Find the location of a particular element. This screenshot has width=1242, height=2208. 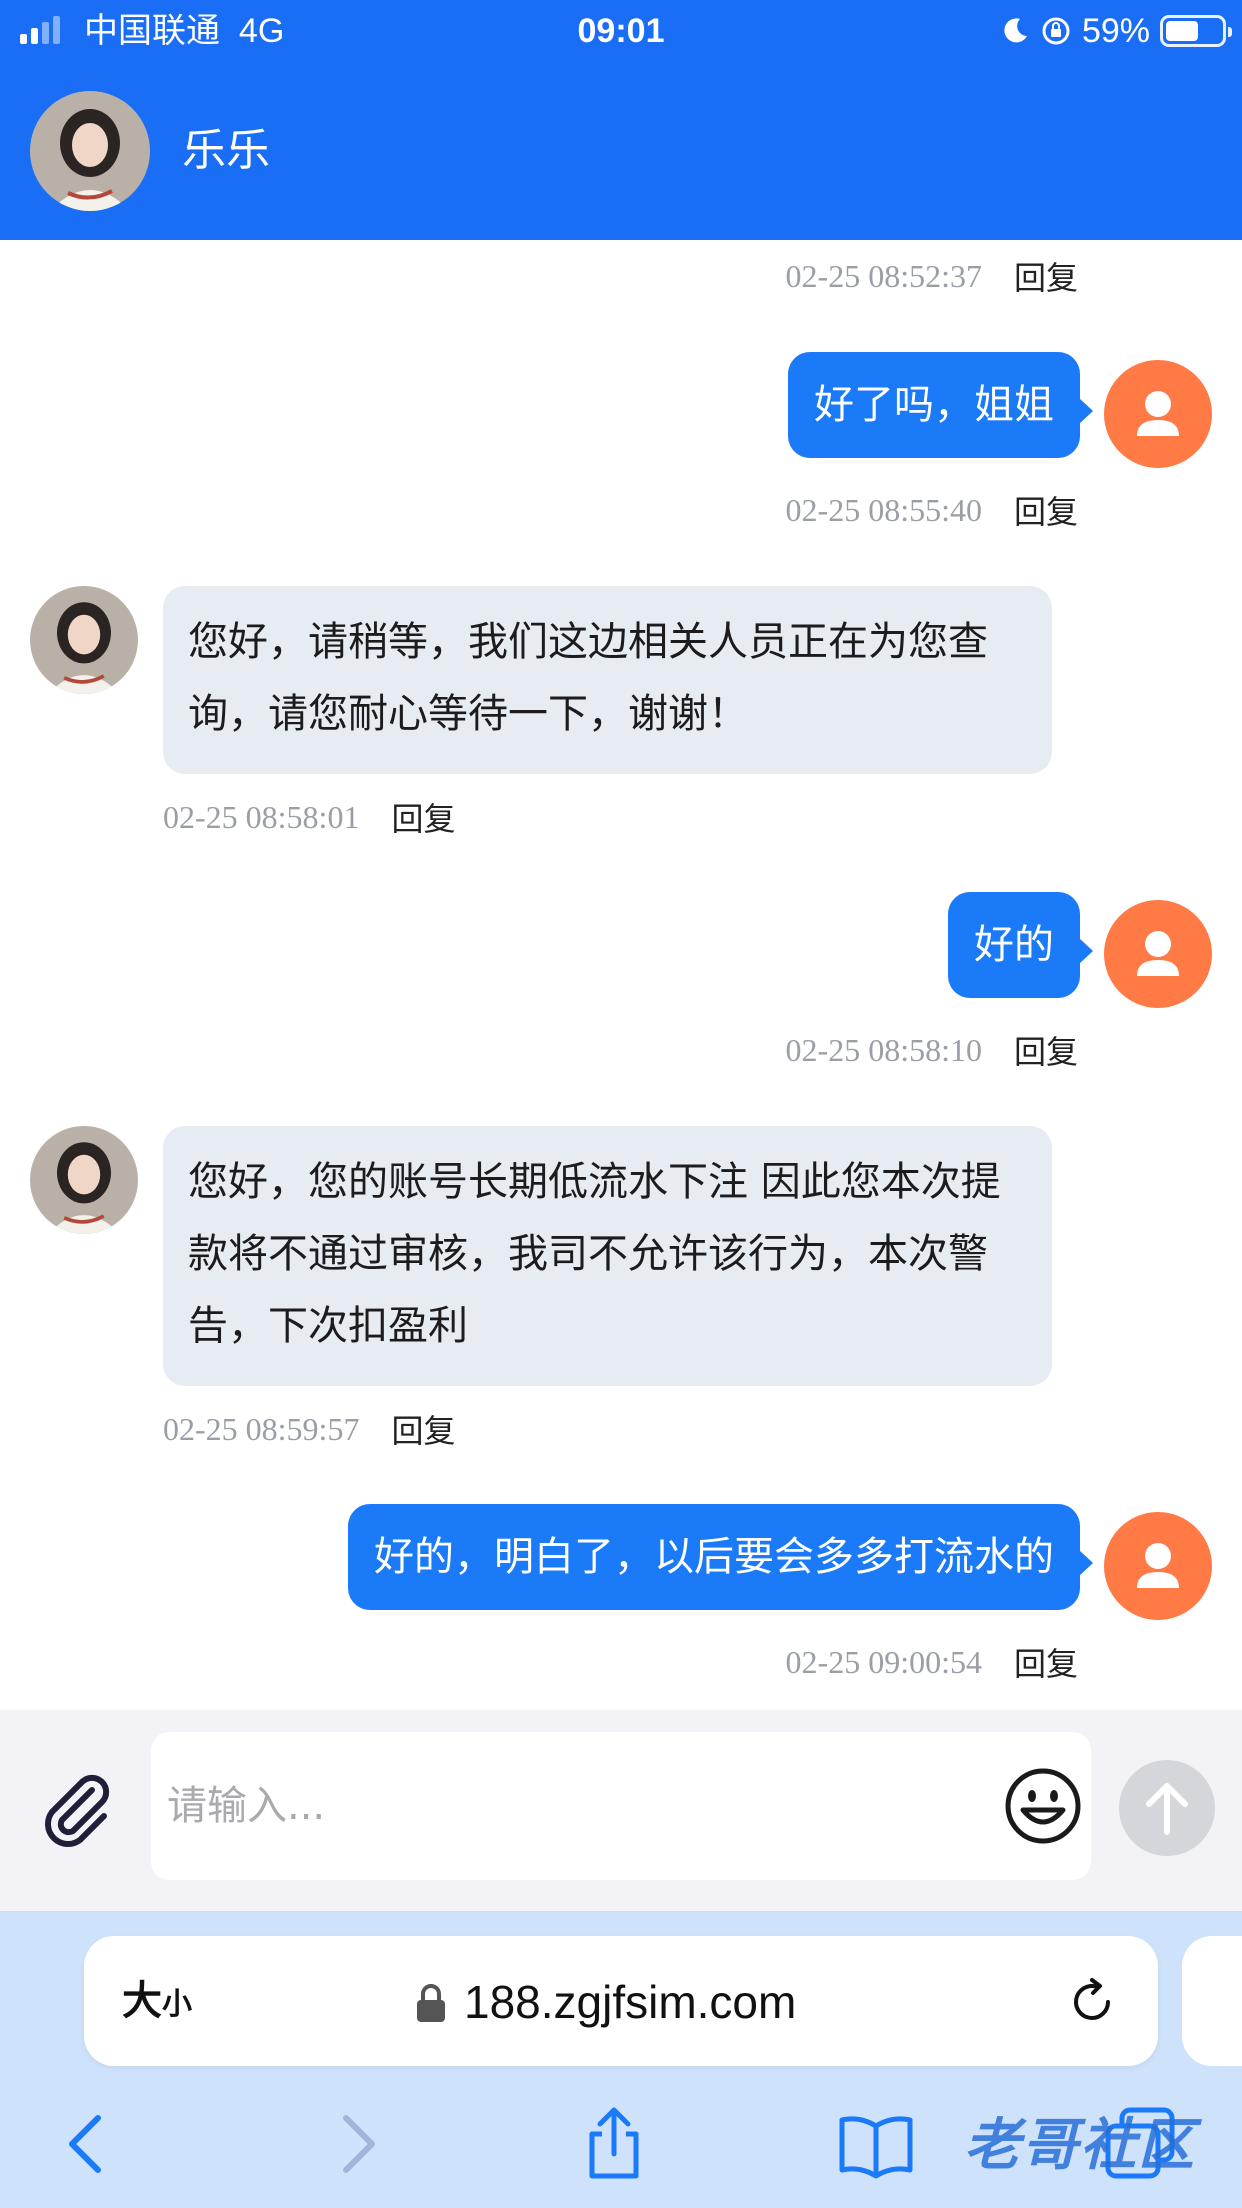

lock-icon is located at coordinates (431, 2003).